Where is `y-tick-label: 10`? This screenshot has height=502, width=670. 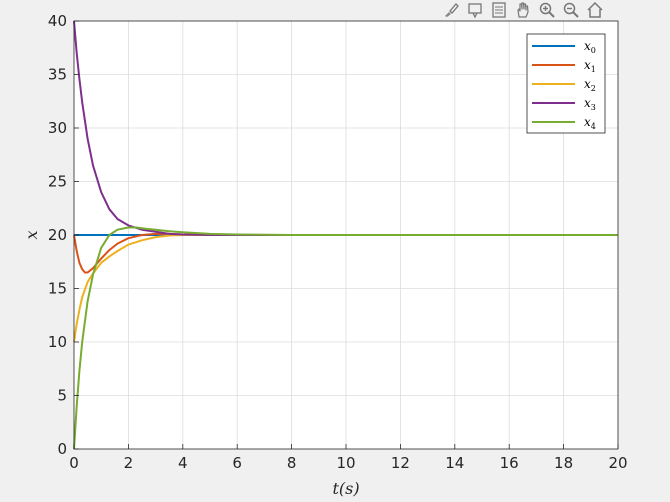 y-tick-label: 10 is located at coordinates (57, 342).